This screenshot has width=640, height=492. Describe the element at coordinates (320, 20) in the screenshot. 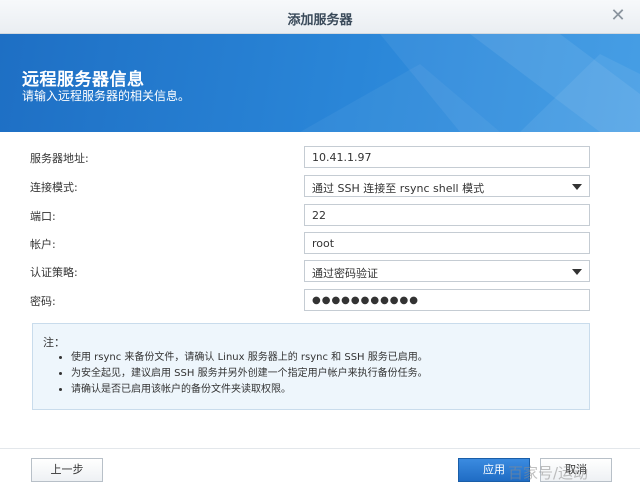

I see `dialog-title: 添加服务器` at that location.